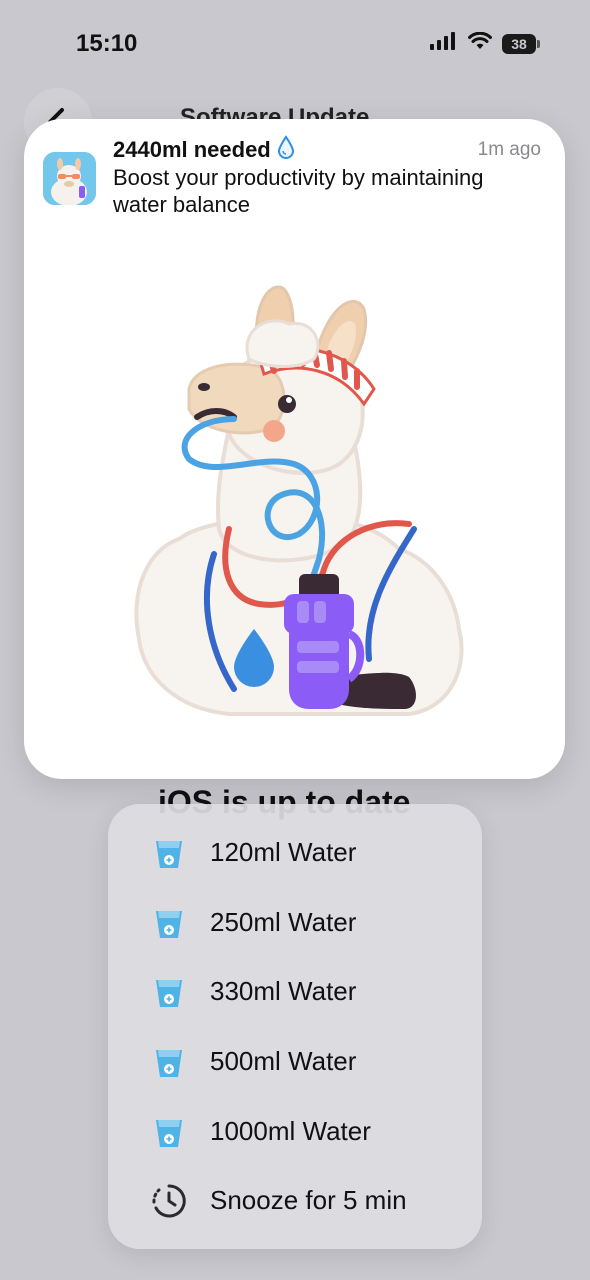 Image resolution: width=590 pixels, height=1280 pixels. I want to click on action-500ml-water: 500ml Water, so click(295, 1061).